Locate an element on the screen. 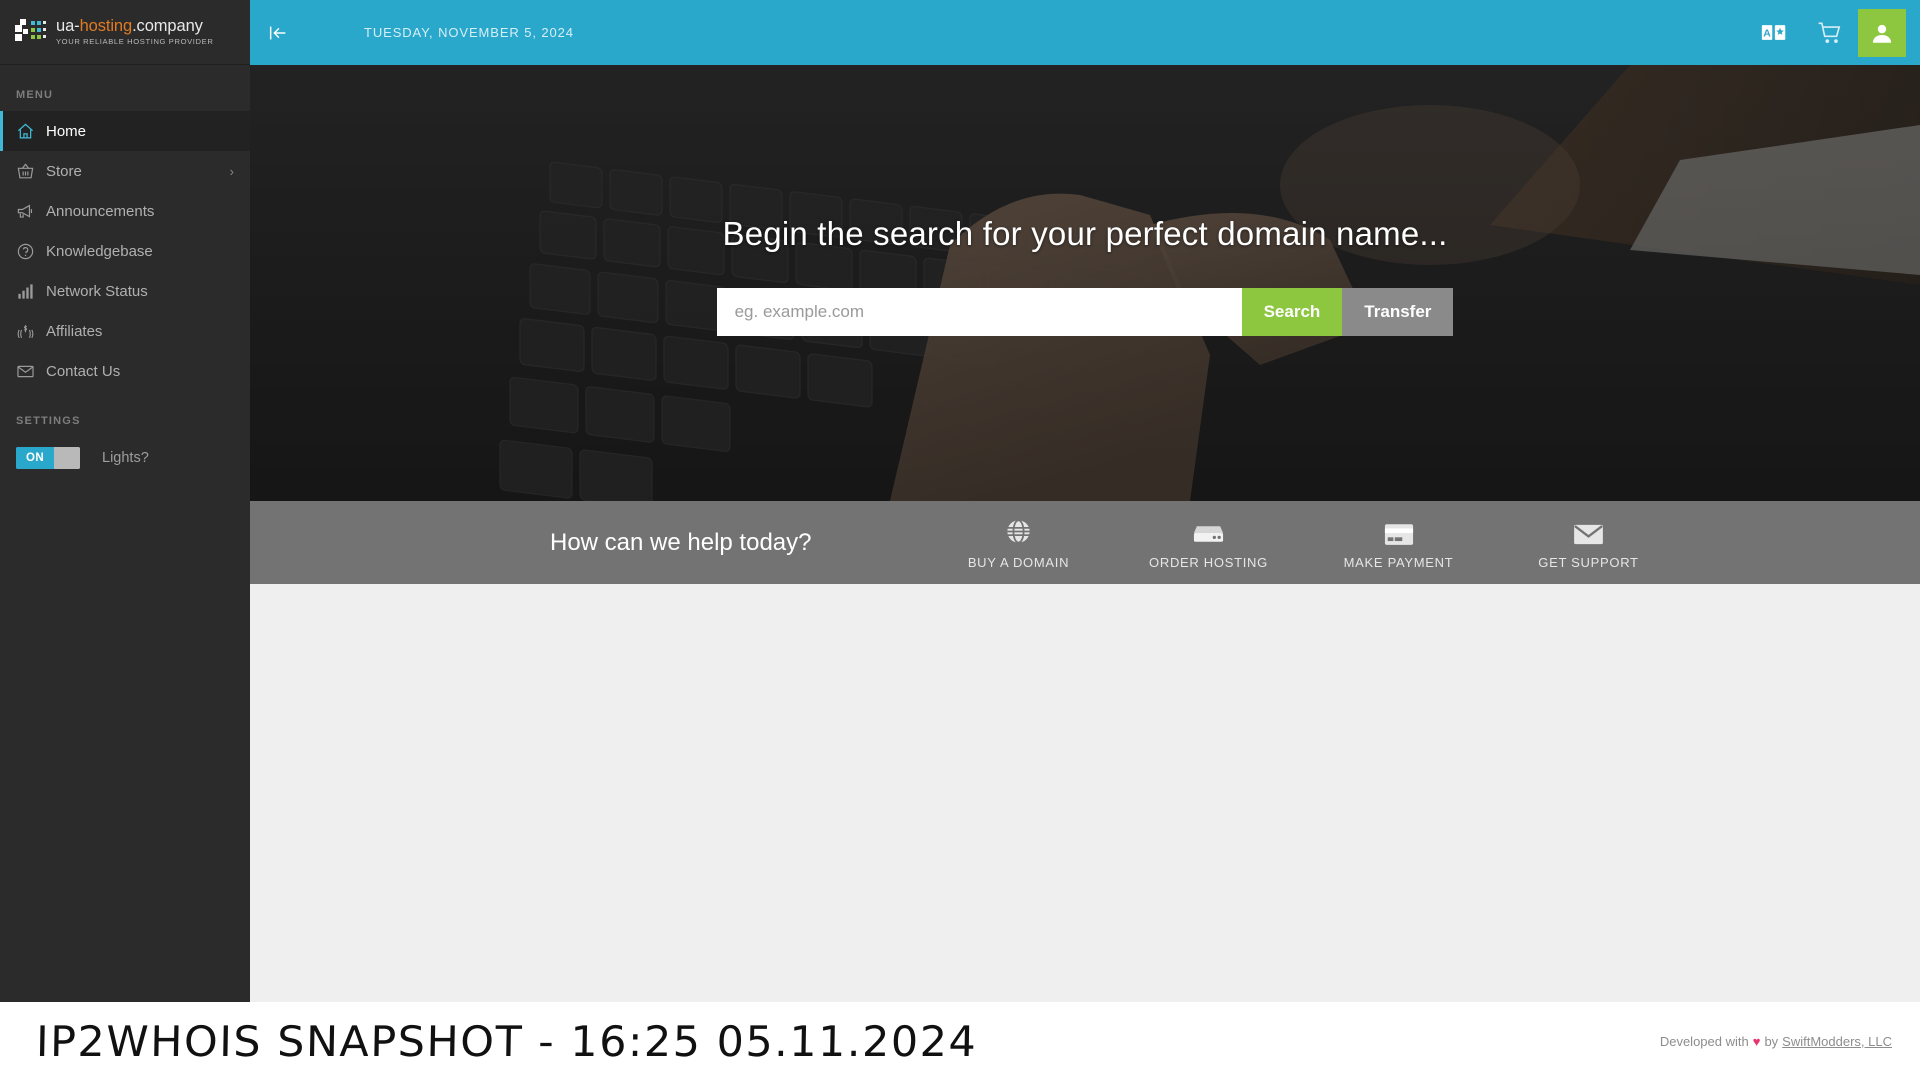  header-actions: A is located at coordinates (1833, 32).